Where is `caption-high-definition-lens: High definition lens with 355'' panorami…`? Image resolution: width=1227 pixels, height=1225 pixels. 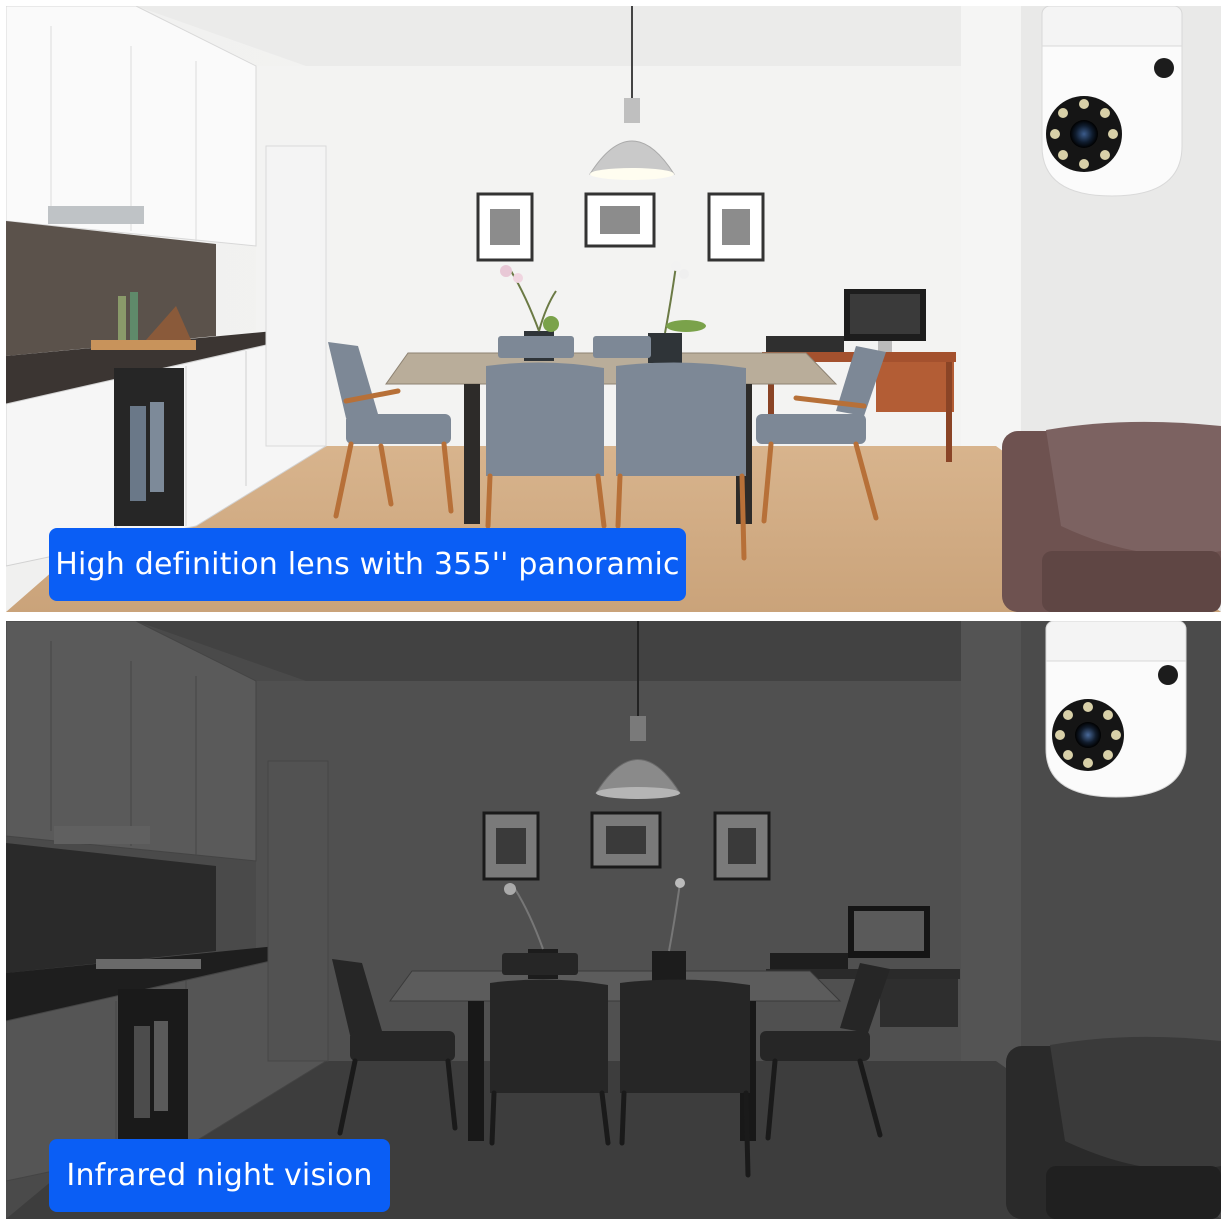 caption-high-definition-lens: High definition lens with 355'' panorami… is located at coordinates (367, 564).